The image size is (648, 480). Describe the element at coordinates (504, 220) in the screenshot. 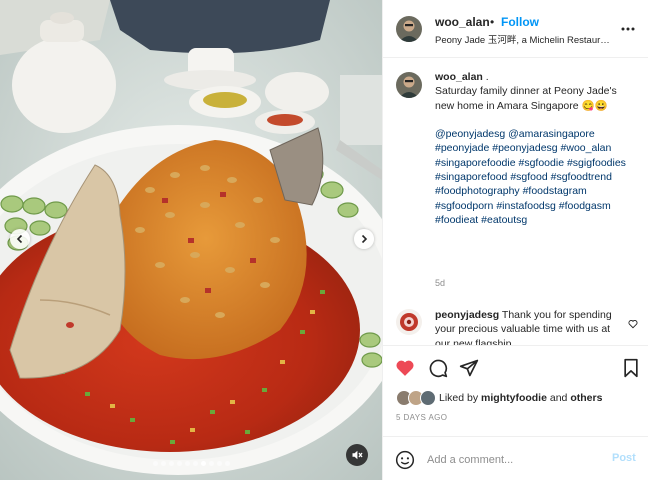

I see `hashtag-link: #eatoutsg` at that location.